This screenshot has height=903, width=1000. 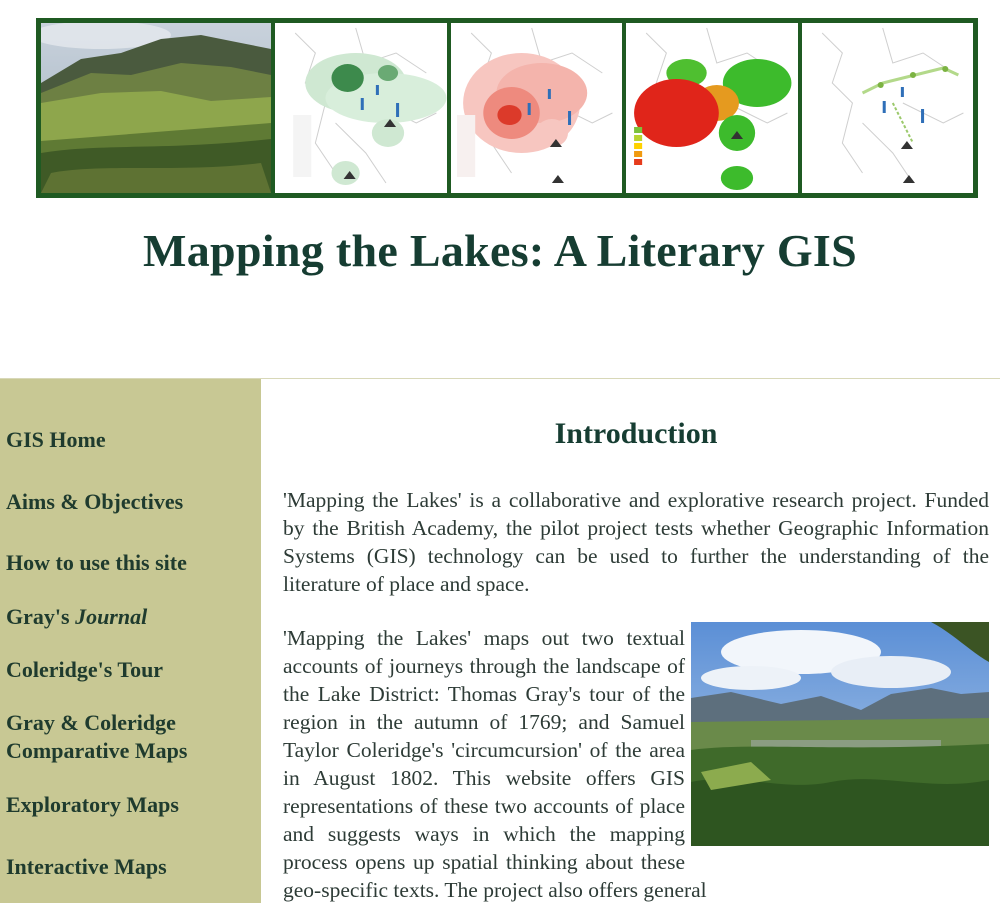 What do you see at coordinates (499, 250) in the screenshot?
I see `site-title: Mapping the Lakes: A Literary GIS` at bounding box center [499, 250].